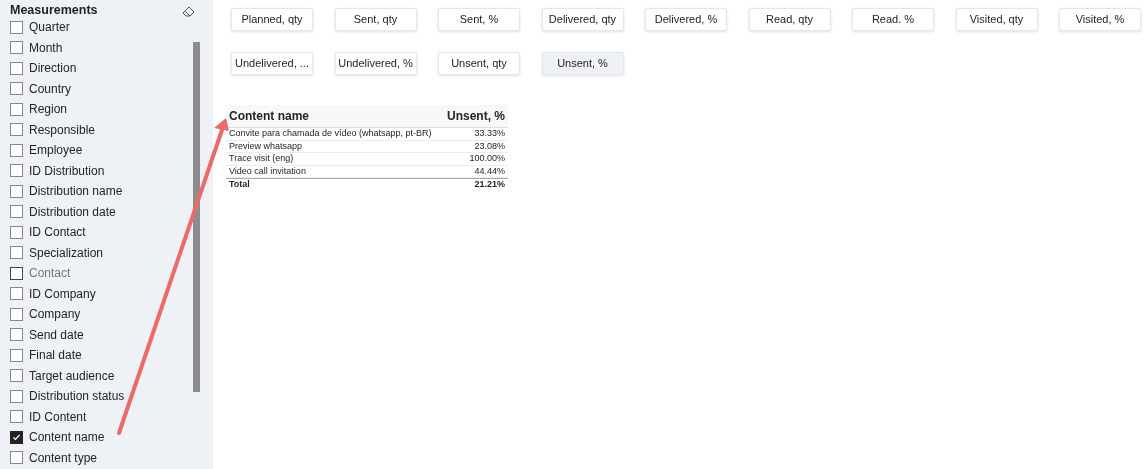  Describe the element at coordinates (111, 170) in the screenshot. I see `field-item: ID Distribution` at that location.